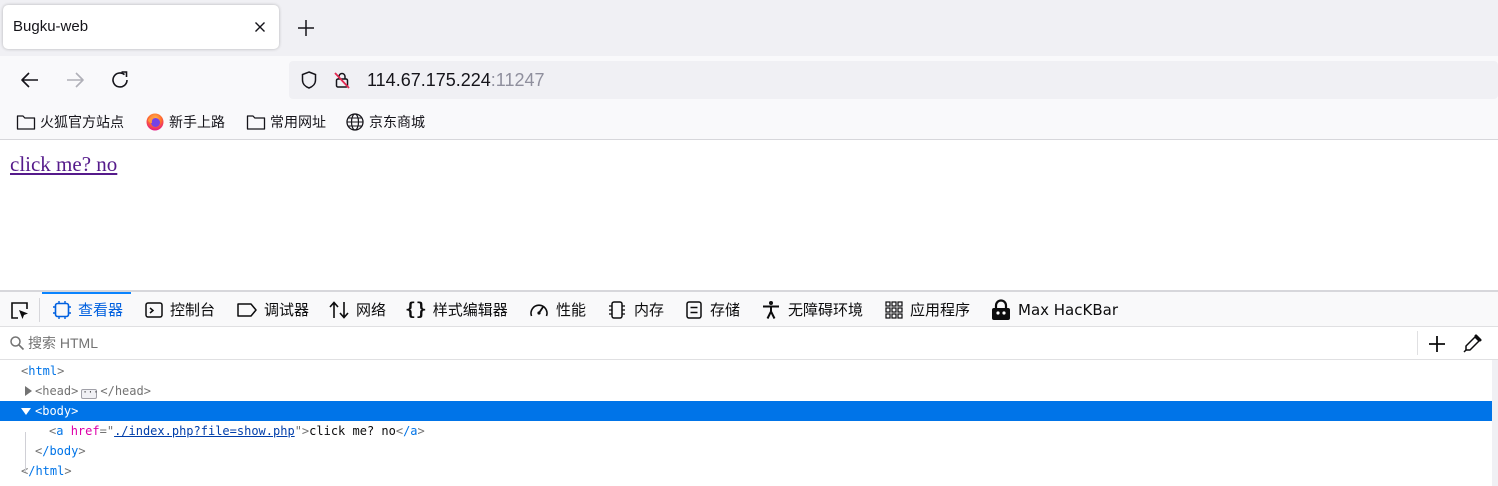 The width and height of the screenshot is (1498, 486). Describe the element at coordinates (894, 309) in the screenshot. I see `application-icon` at that location.